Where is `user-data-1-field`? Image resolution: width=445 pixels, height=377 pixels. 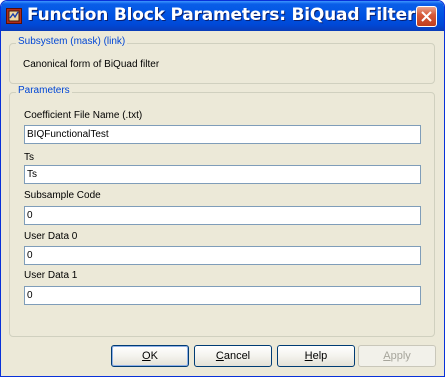
user-data-1-field is located at coordinates (222, 295).